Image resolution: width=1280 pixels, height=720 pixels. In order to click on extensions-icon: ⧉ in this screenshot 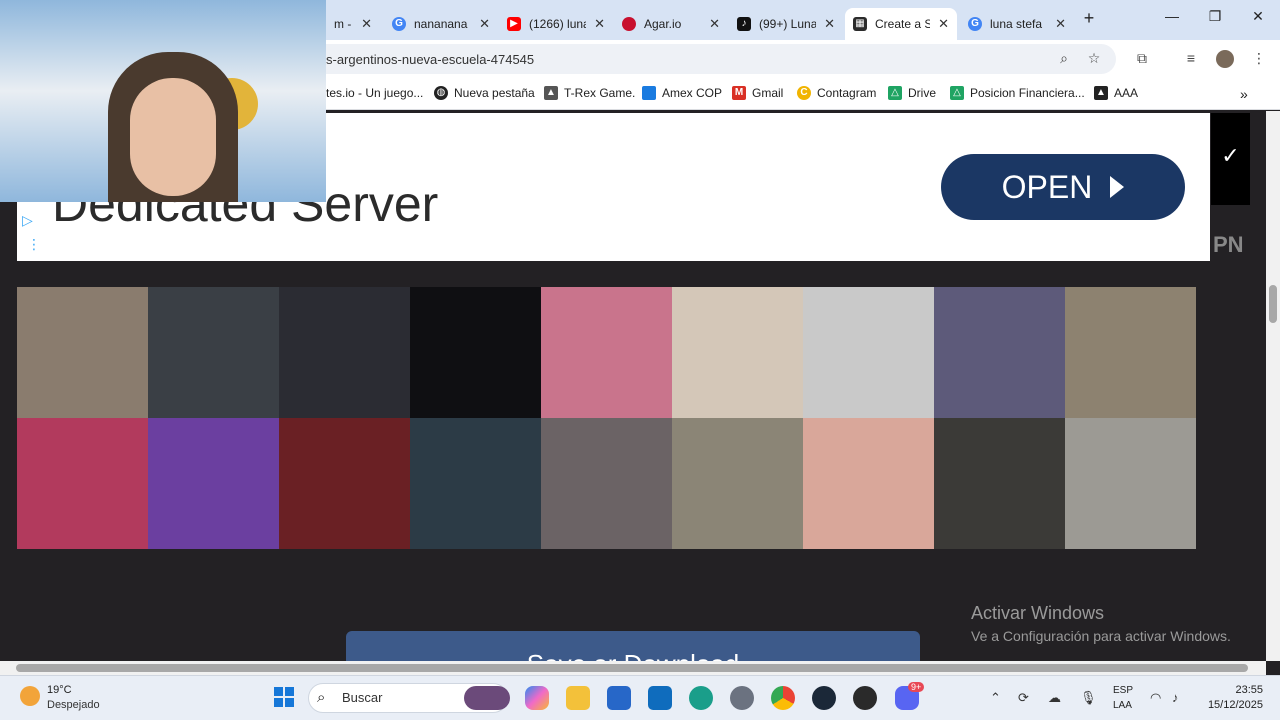, I will do `click(1142, 59)`.